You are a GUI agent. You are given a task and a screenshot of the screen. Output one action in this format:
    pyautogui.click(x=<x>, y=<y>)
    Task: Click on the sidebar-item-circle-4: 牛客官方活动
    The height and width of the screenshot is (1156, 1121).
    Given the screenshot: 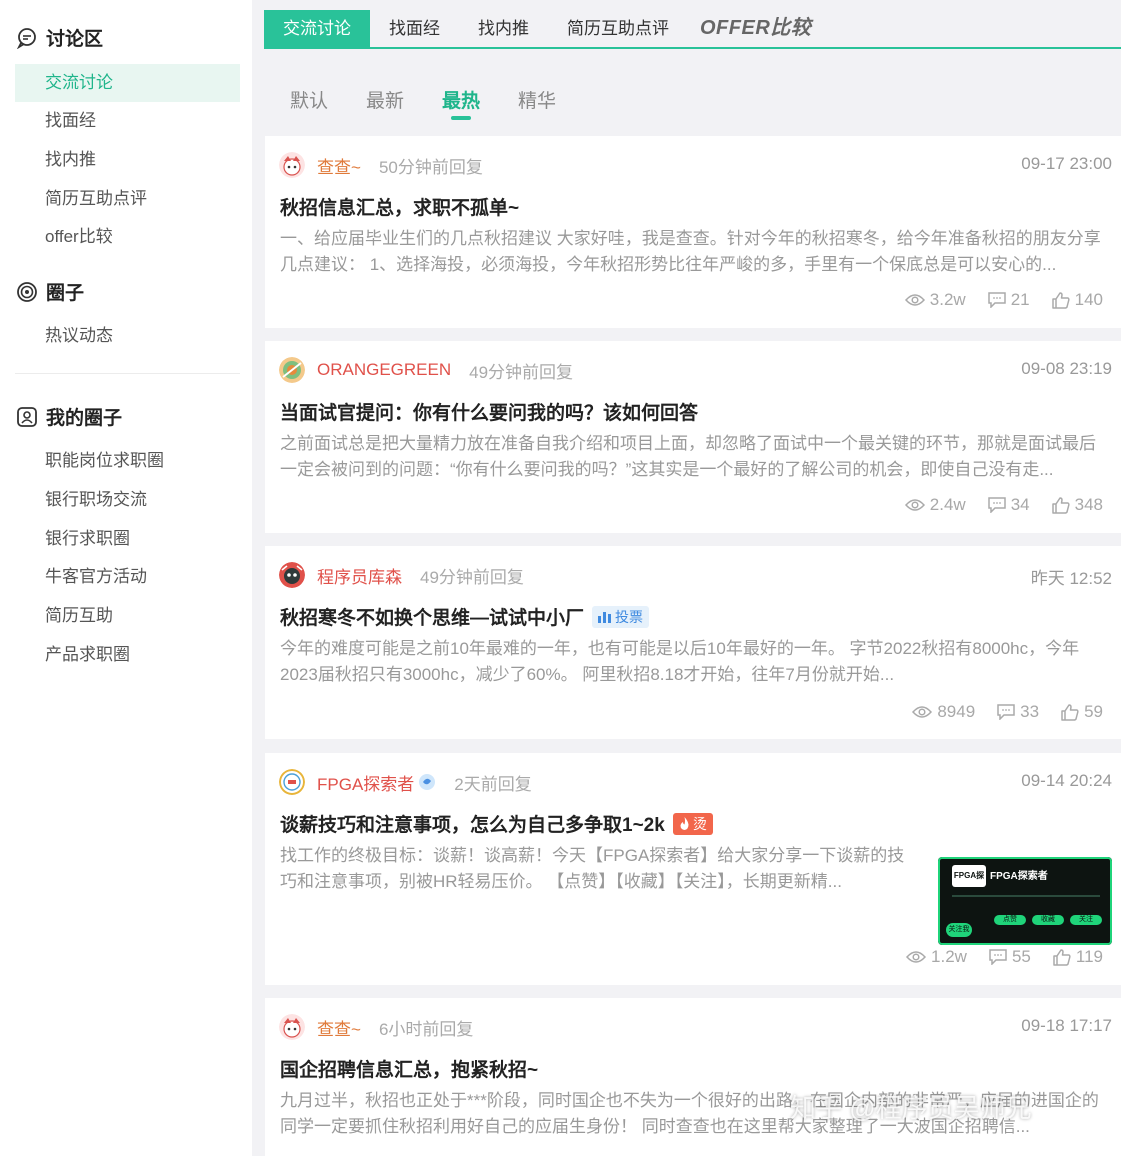 What is the action you would take?
    pyautogui.click(x=127, y=577)
    